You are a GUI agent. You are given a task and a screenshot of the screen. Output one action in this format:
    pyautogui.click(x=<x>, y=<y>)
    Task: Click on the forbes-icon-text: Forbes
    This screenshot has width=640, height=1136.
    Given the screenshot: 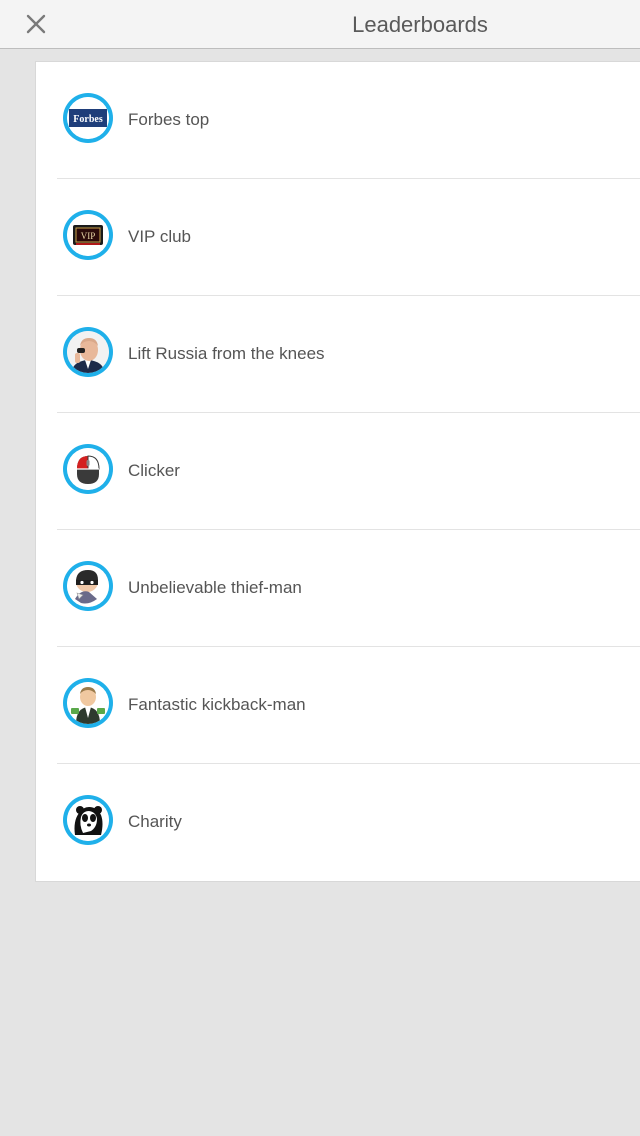 What is the action you would take?
    pyautogui.click(x=88, y=119)
    